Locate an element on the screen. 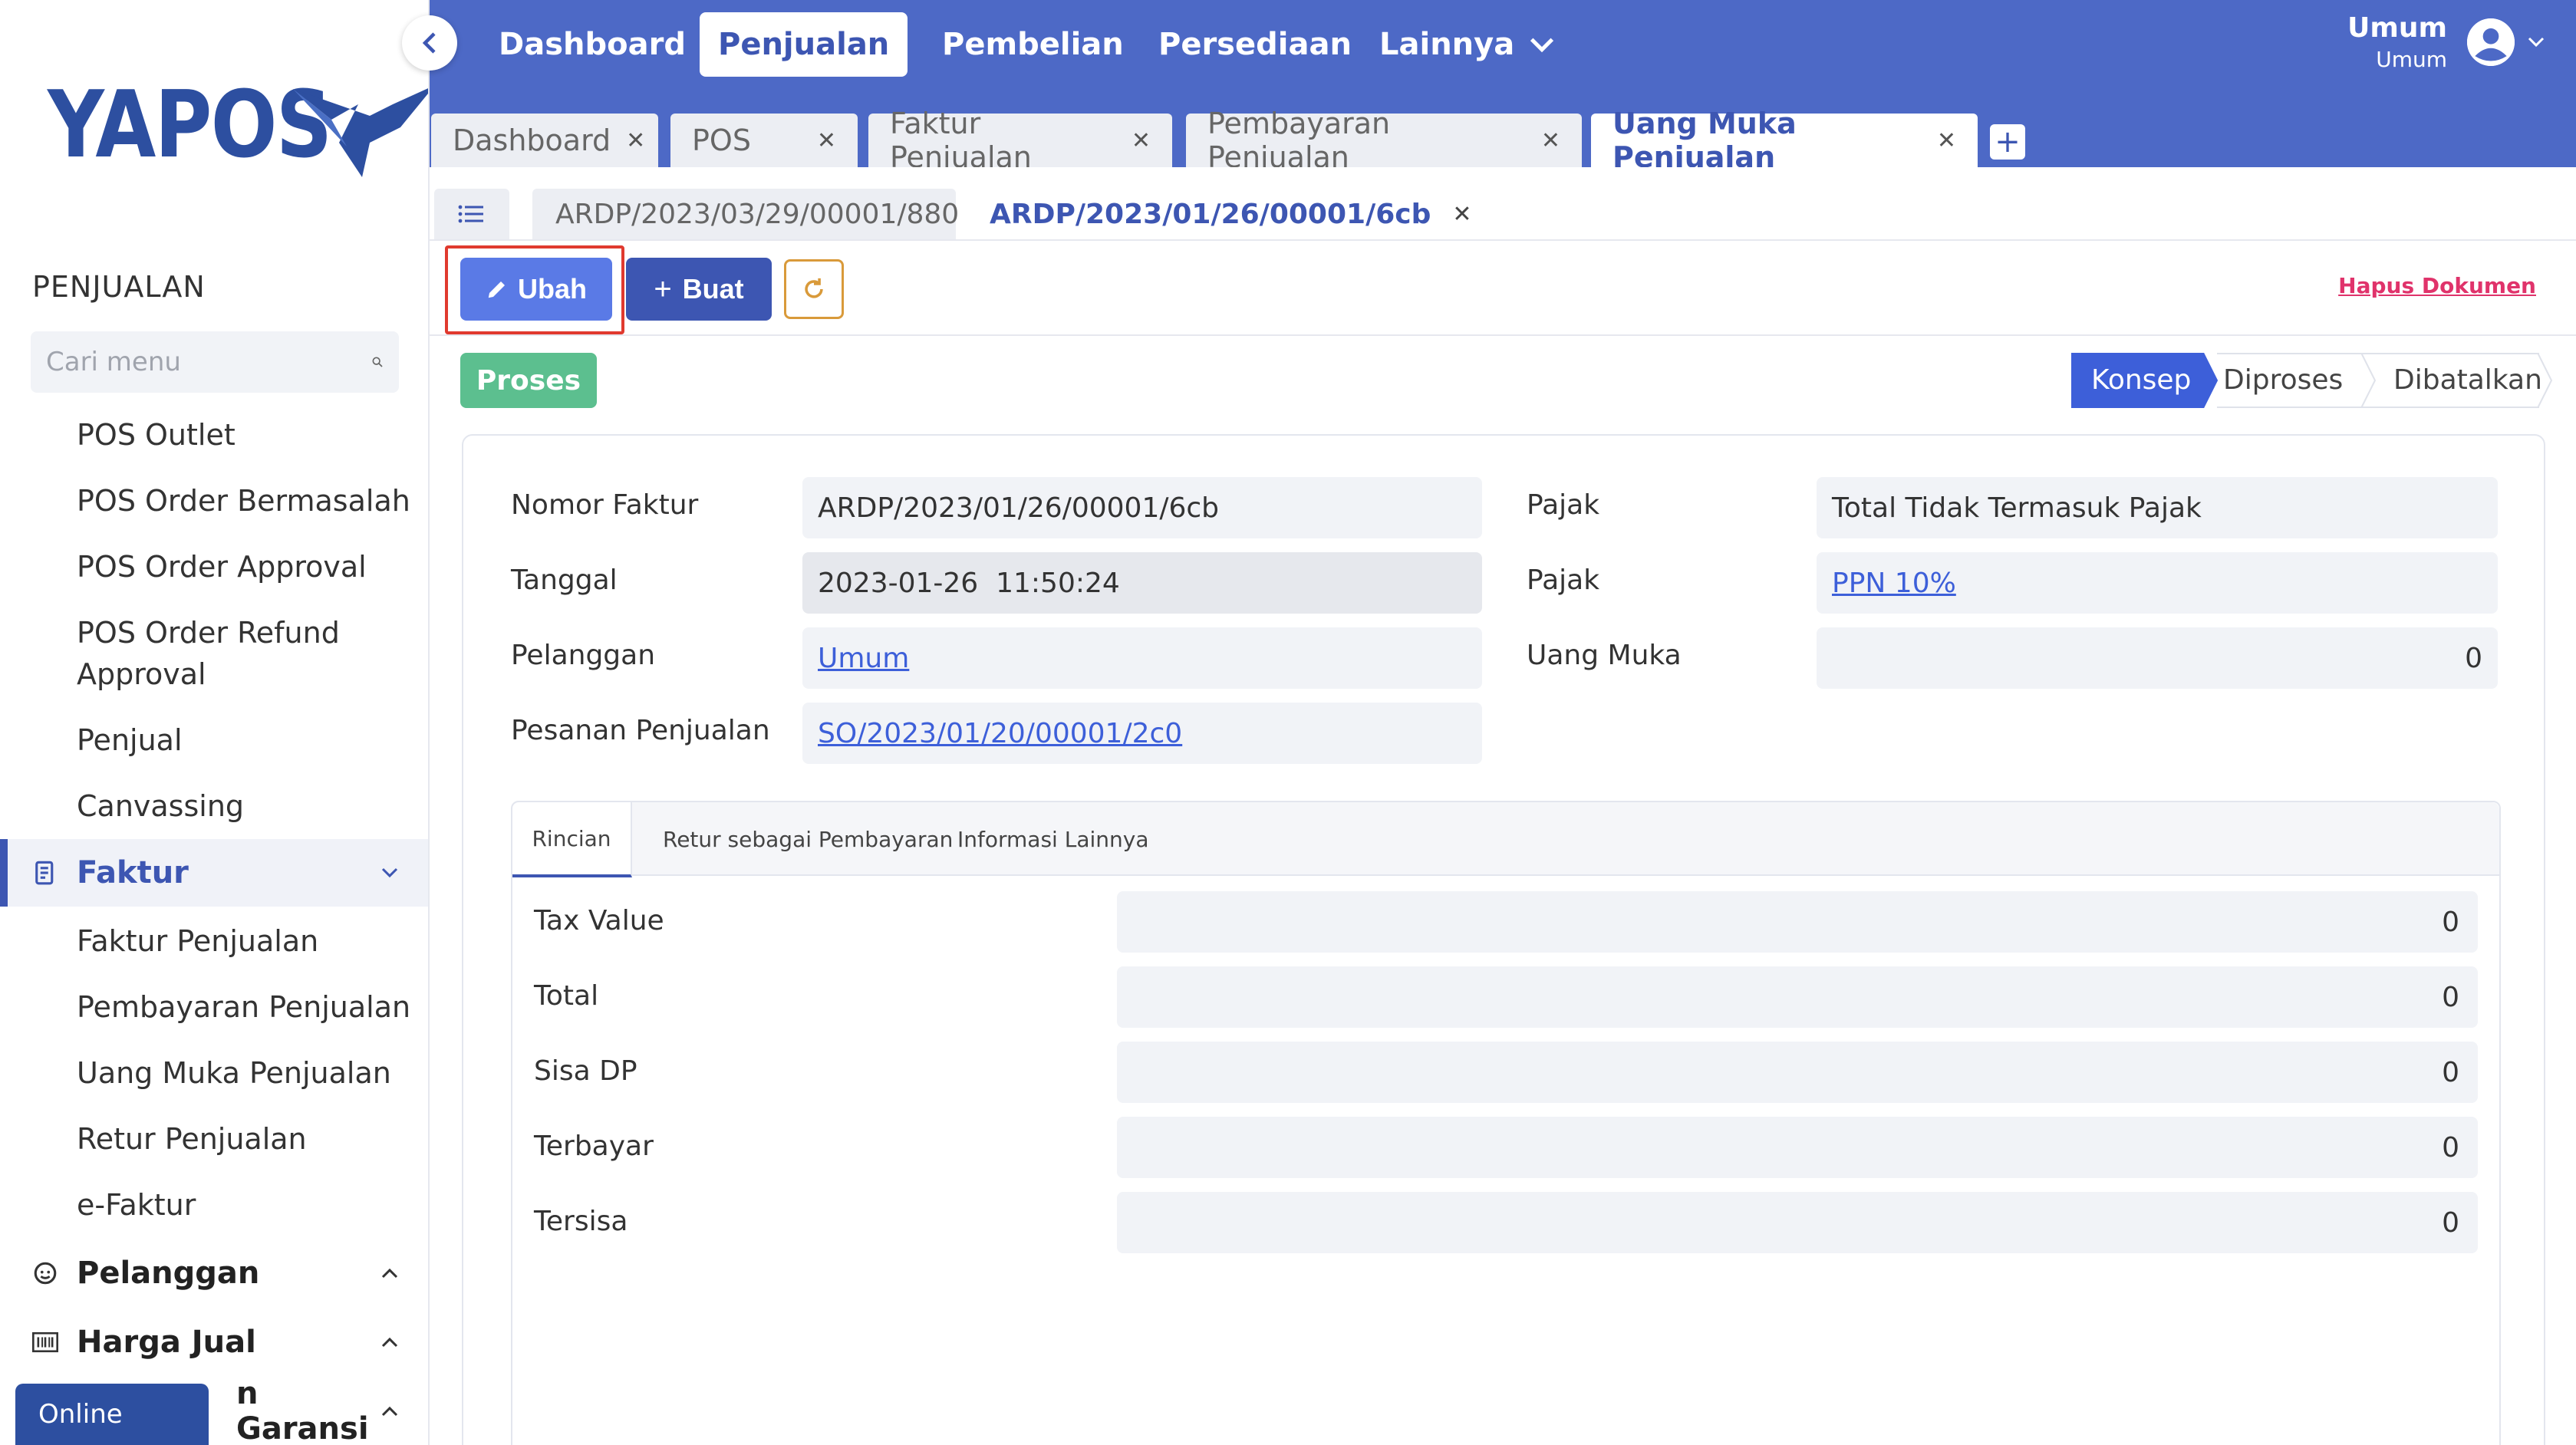  sidebar-collapse-button is located at coordinates (429, 43).